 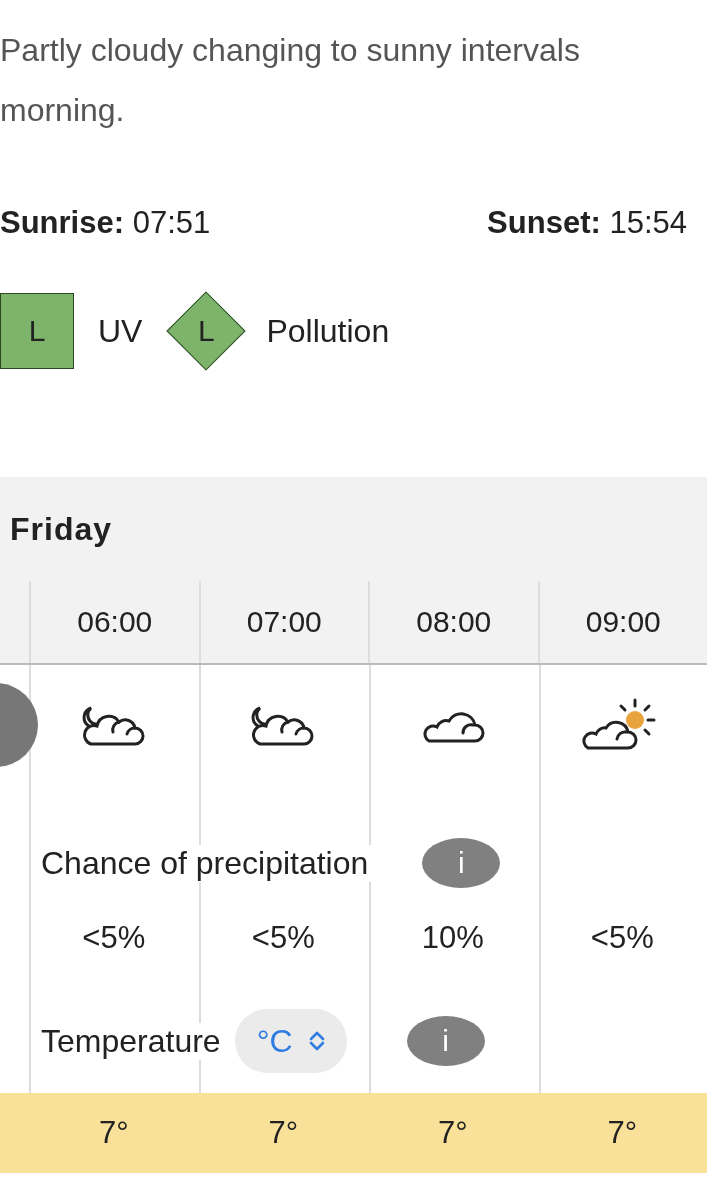 What do you see at coordinates (115, 622) in the screenshot?
I see `hour-label: 06:00` at bounding box center [115, 622].